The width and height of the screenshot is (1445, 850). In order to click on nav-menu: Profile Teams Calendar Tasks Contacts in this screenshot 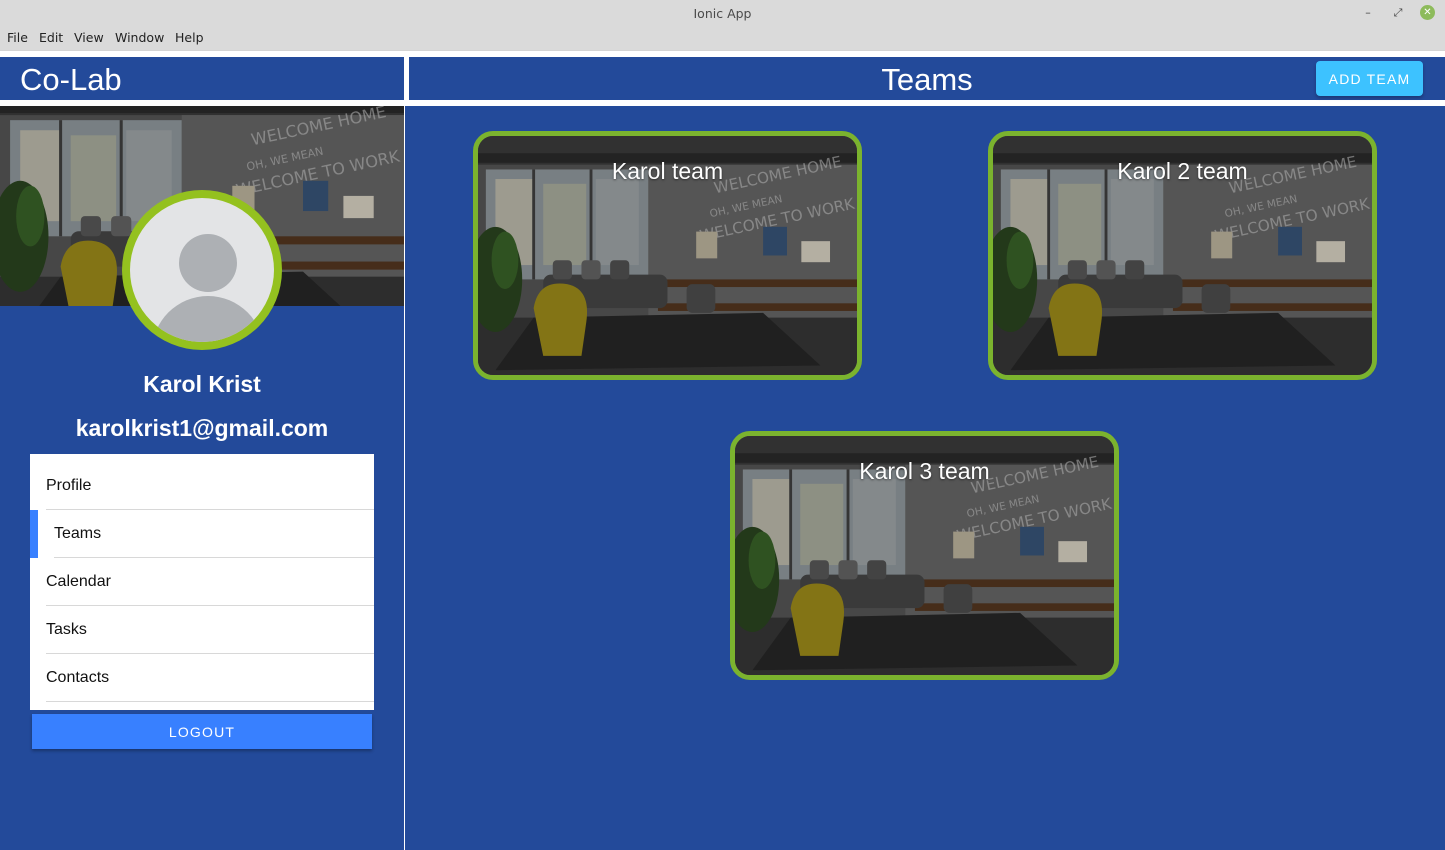, I will do `click(202, 582)`.